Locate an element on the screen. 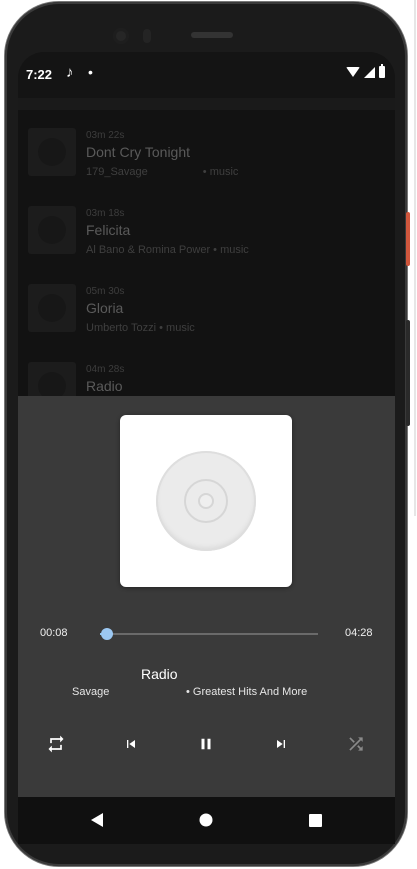 Image resolution: width=417 pixels, height=869 pixels. elapsed-time: 00:08 is located at coordinates (54, 633).